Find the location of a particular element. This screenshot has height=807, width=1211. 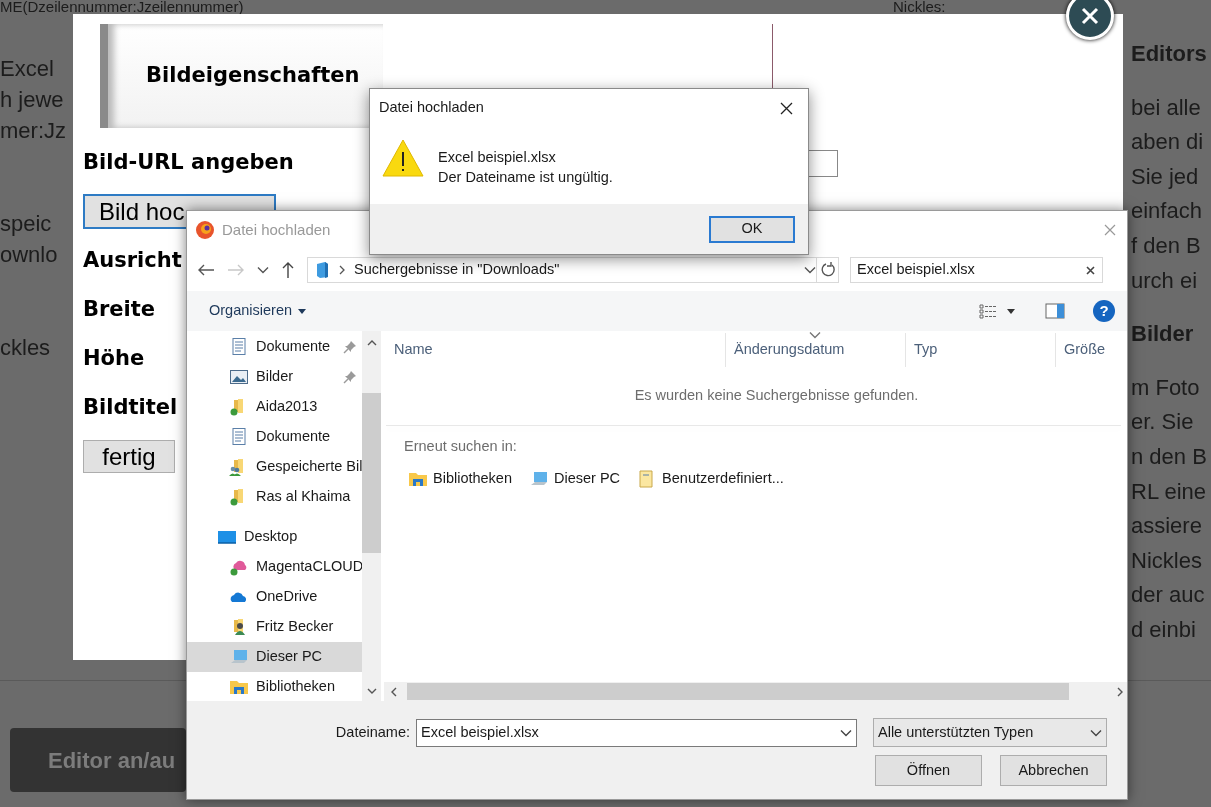

text-fragment: urch ei is located at coordinates (1164, 280).